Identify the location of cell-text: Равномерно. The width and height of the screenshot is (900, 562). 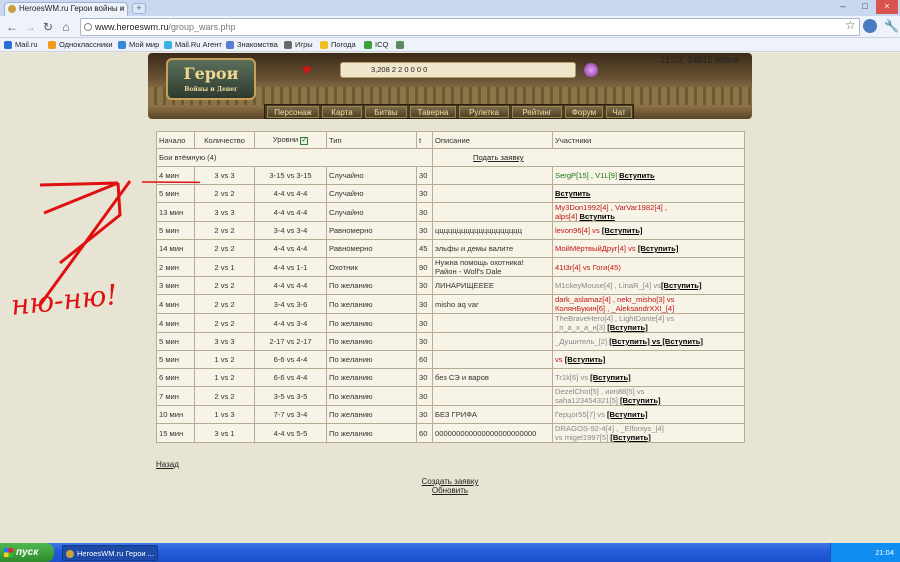
(351, 230).